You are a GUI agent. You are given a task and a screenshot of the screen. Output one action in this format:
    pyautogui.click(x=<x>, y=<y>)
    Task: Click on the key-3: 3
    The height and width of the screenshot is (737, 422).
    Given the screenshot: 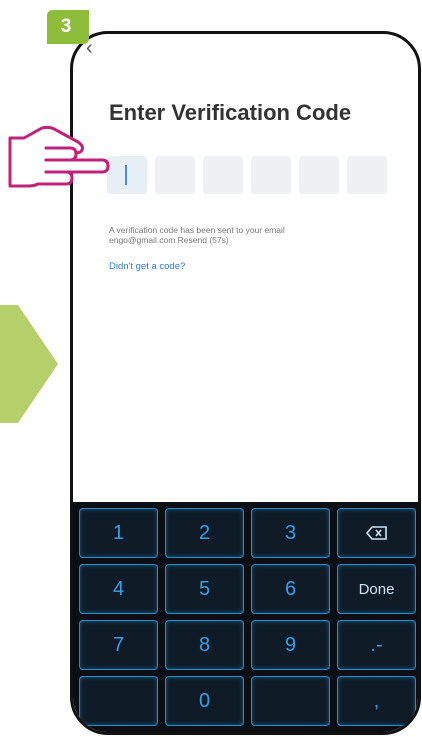 What is the action you would take?
    pyautogui.click(x=290, y=533)
    